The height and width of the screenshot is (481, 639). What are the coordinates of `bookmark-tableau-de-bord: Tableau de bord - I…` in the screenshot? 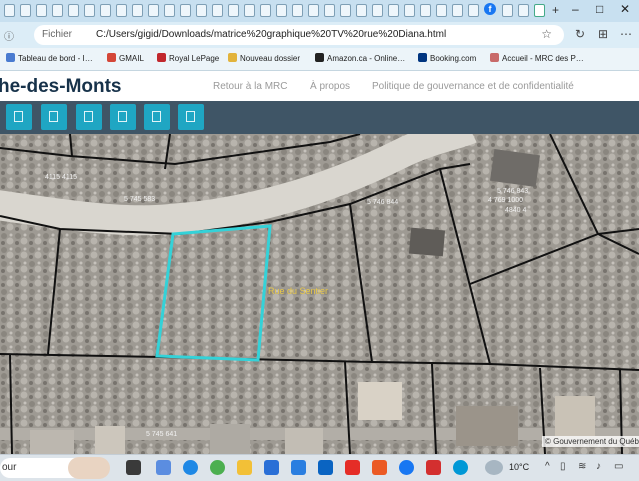 It's located at (49, 58).